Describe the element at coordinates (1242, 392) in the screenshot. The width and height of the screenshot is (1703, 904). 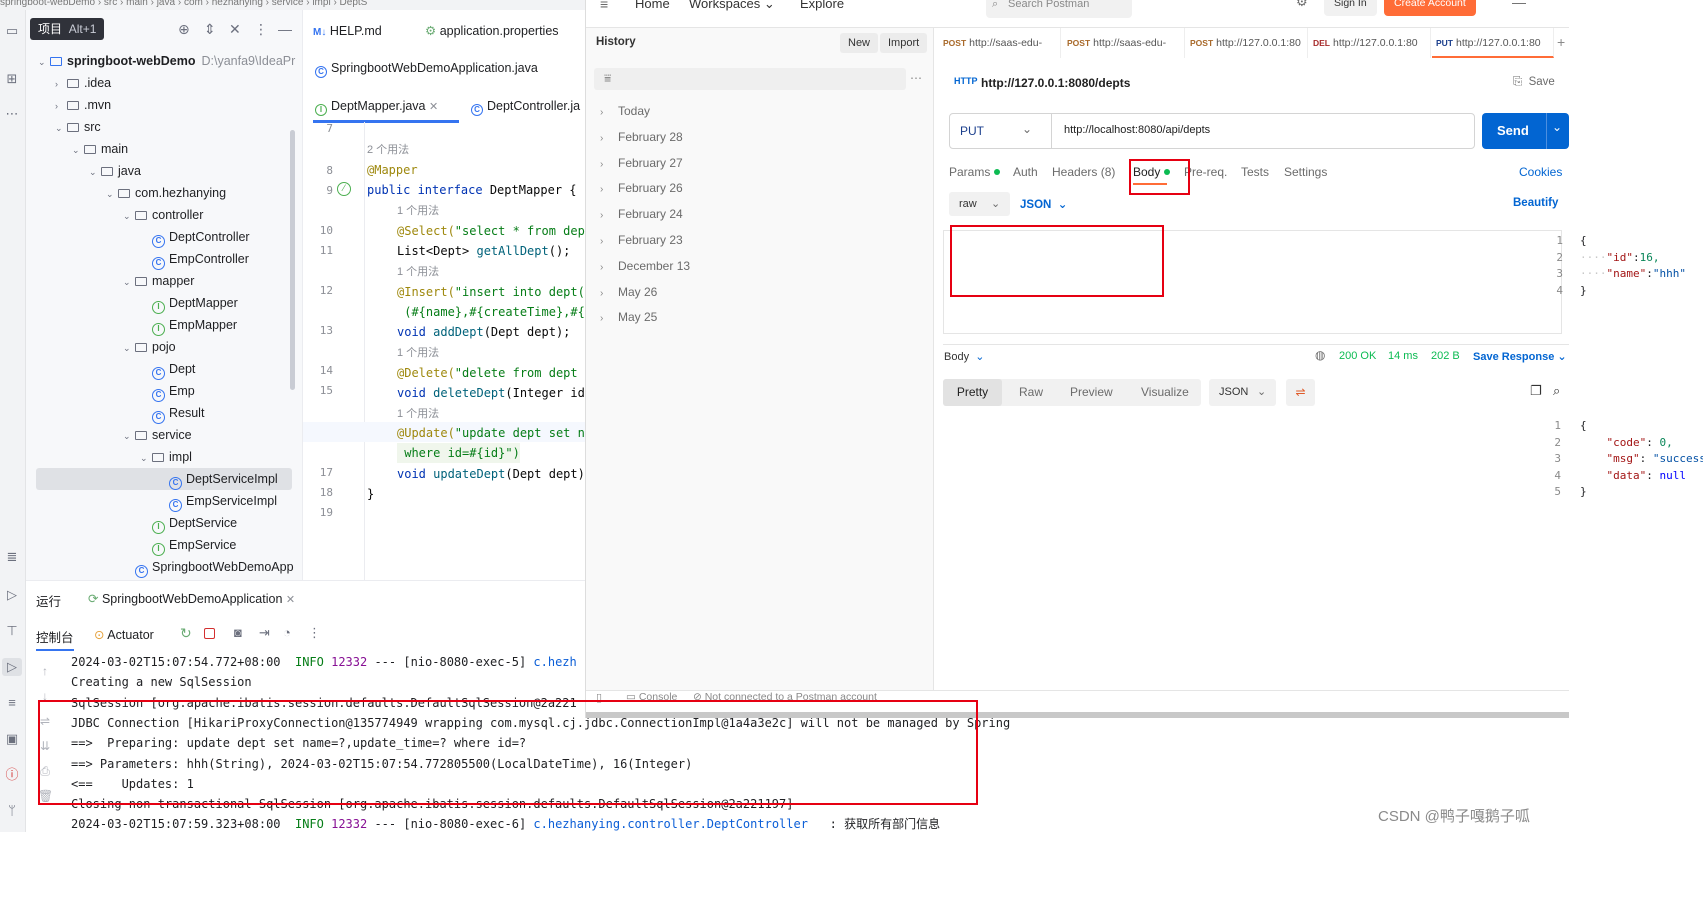
I see `response-format-select: JSON ⌄` at that location.